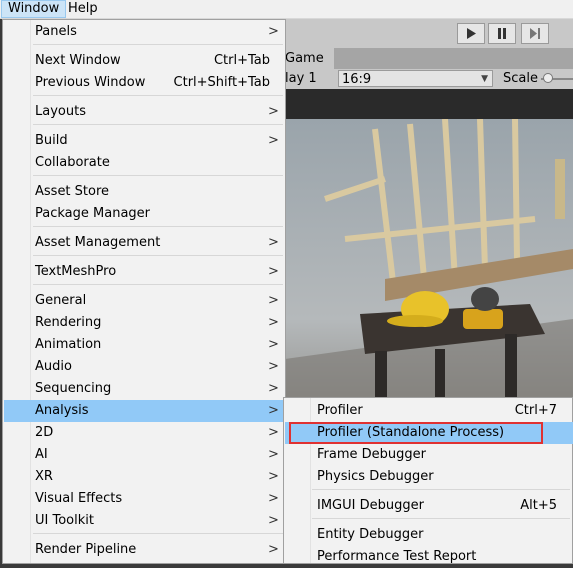  Describe the element at coordinates (375, 476) in the screenshot. I see `submenu-item-label: Physics Debugger` at that location.